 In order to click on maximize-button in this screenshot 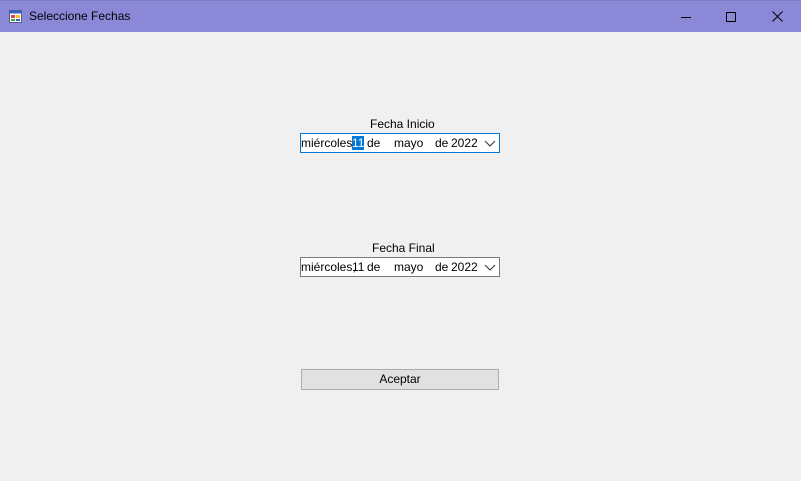, I will do `click(731, 16)`.